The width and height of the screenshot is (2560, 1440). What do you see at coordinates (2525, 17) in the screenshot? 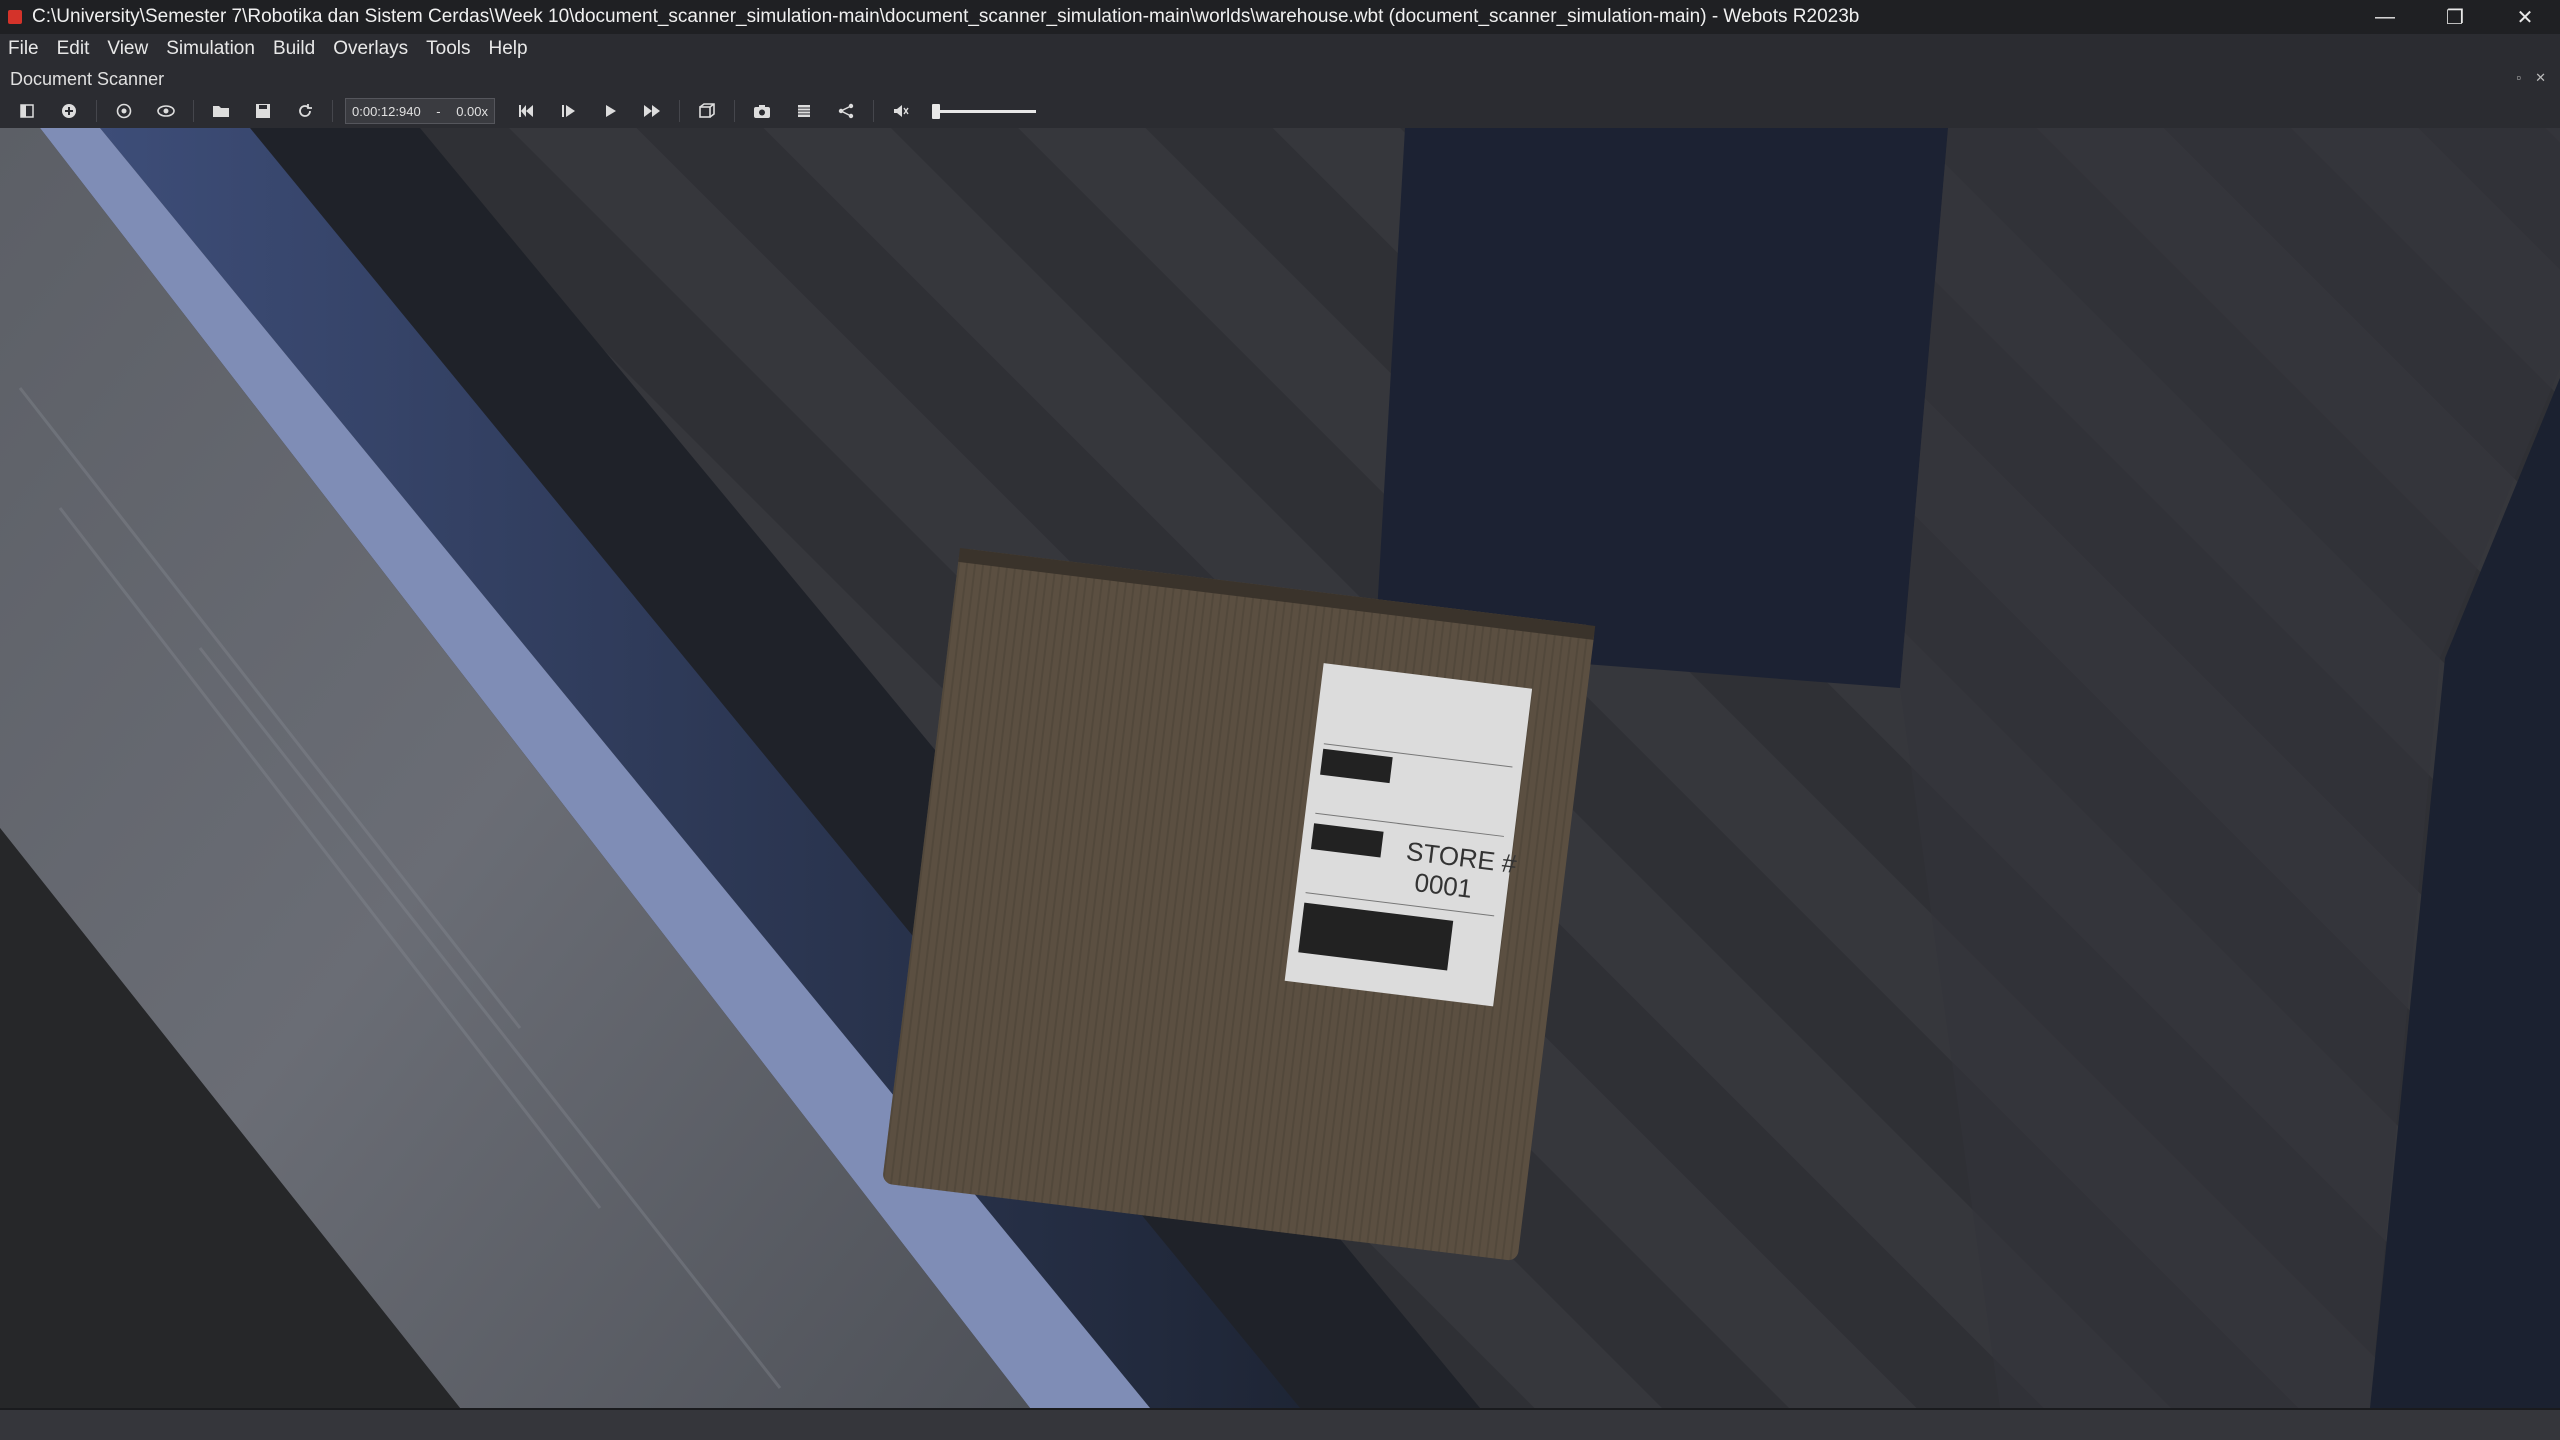
I see `close-button: ✕` at bounding box center [2525, 17].